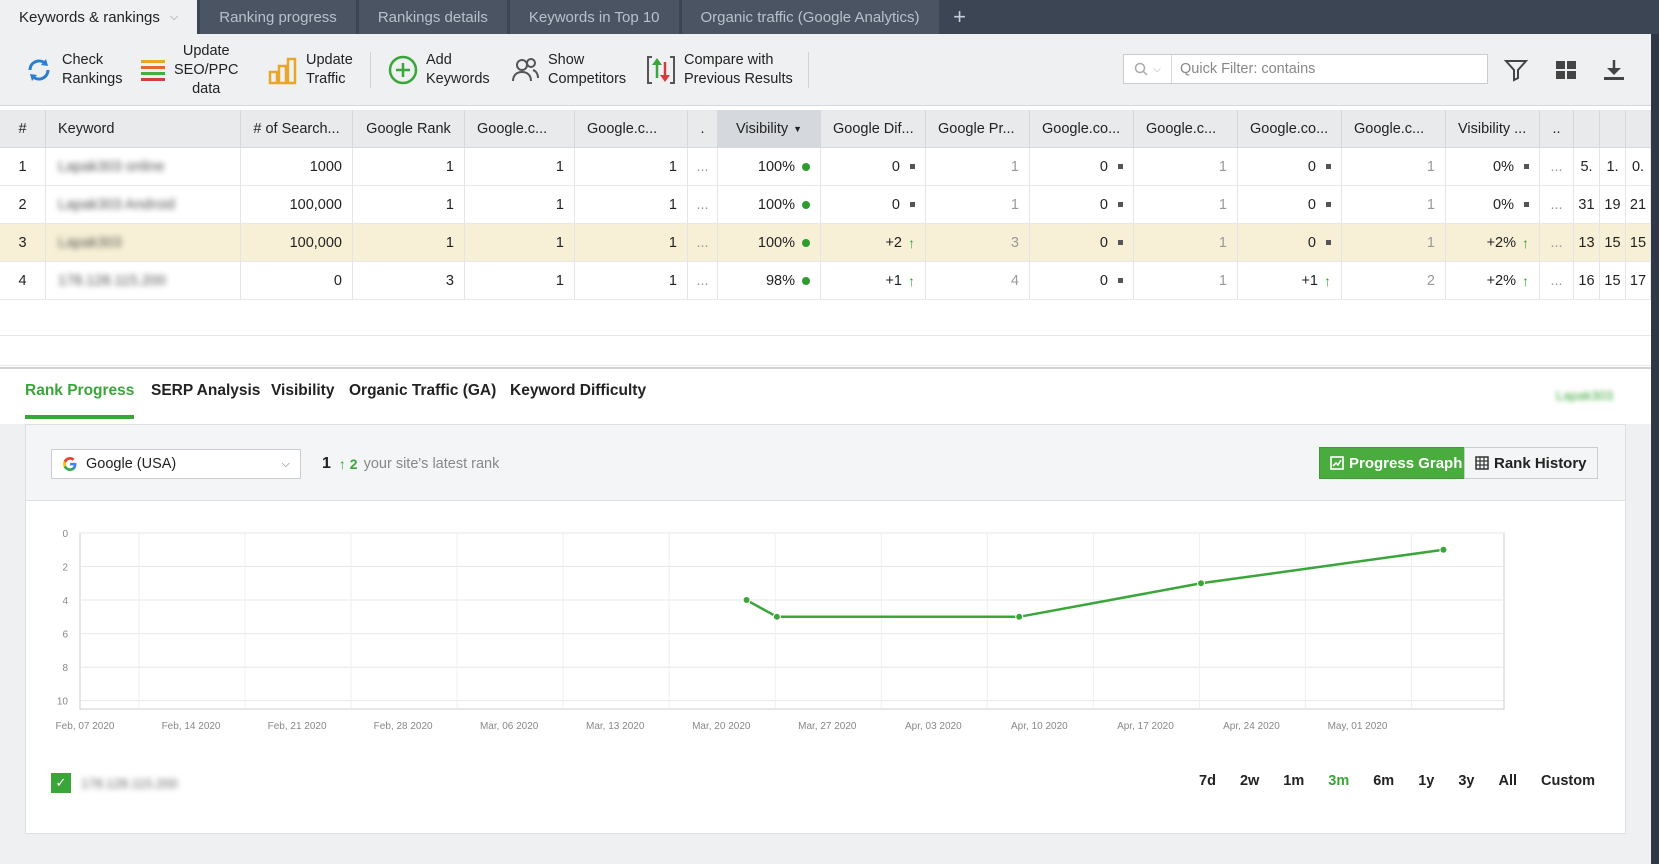 This screenshot has height=864, width=1659. Describe the element at coordinates (1493, 242) in the screenshot. I see `row-vis2: +2% ↑` at that location.